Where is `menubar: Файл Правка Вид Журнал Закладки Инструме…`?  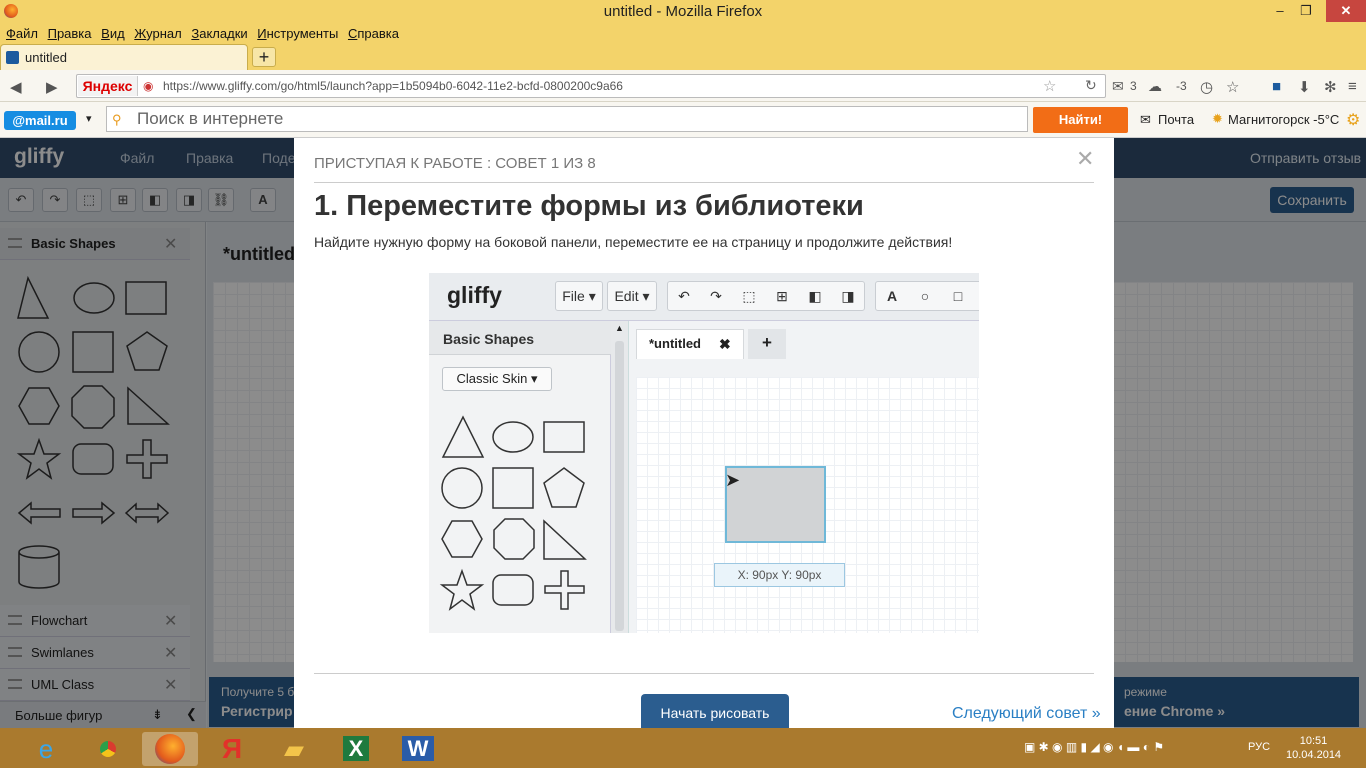 menubar: Файл Правка Вид Журнал Закладки Инструме… is located at coordinates (683, 34).